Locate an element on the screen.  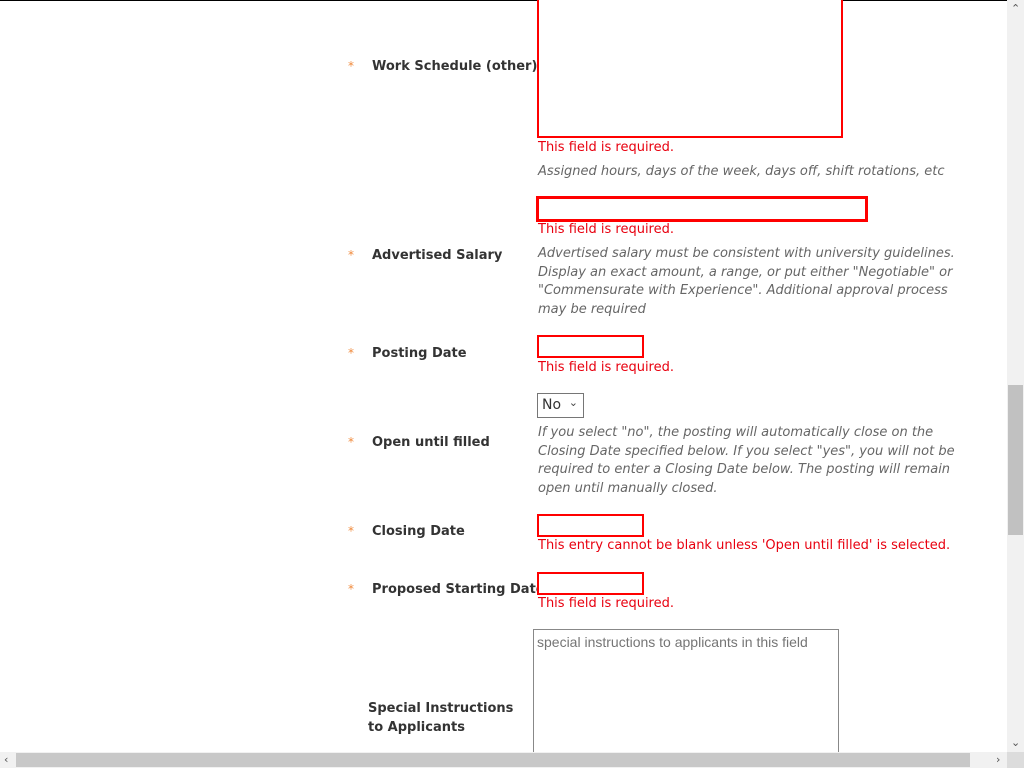
proposed-starting-date-input is located at coordinates (590, 583).